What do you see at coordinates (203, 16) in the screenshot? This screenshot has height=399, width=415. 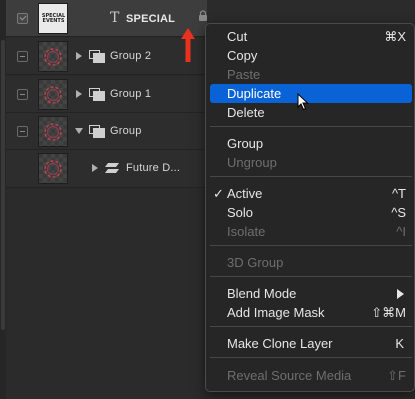 I see `lock-icon` at bounding box center [203, 16].